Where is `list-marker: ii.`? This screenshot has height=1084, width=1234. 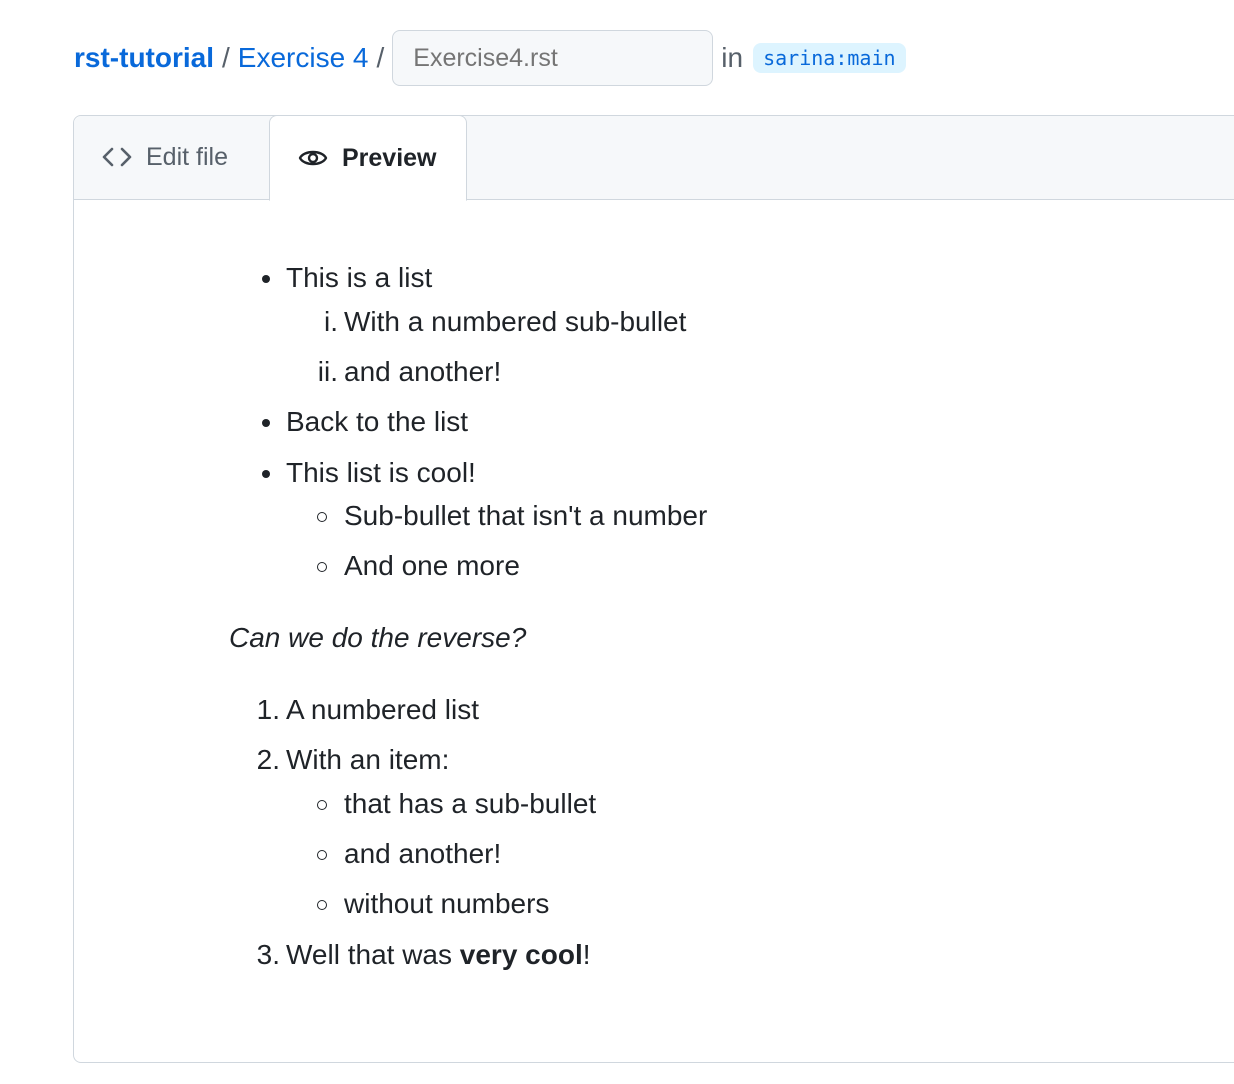
list-marker: ii. is located at coordinates (327, 371).